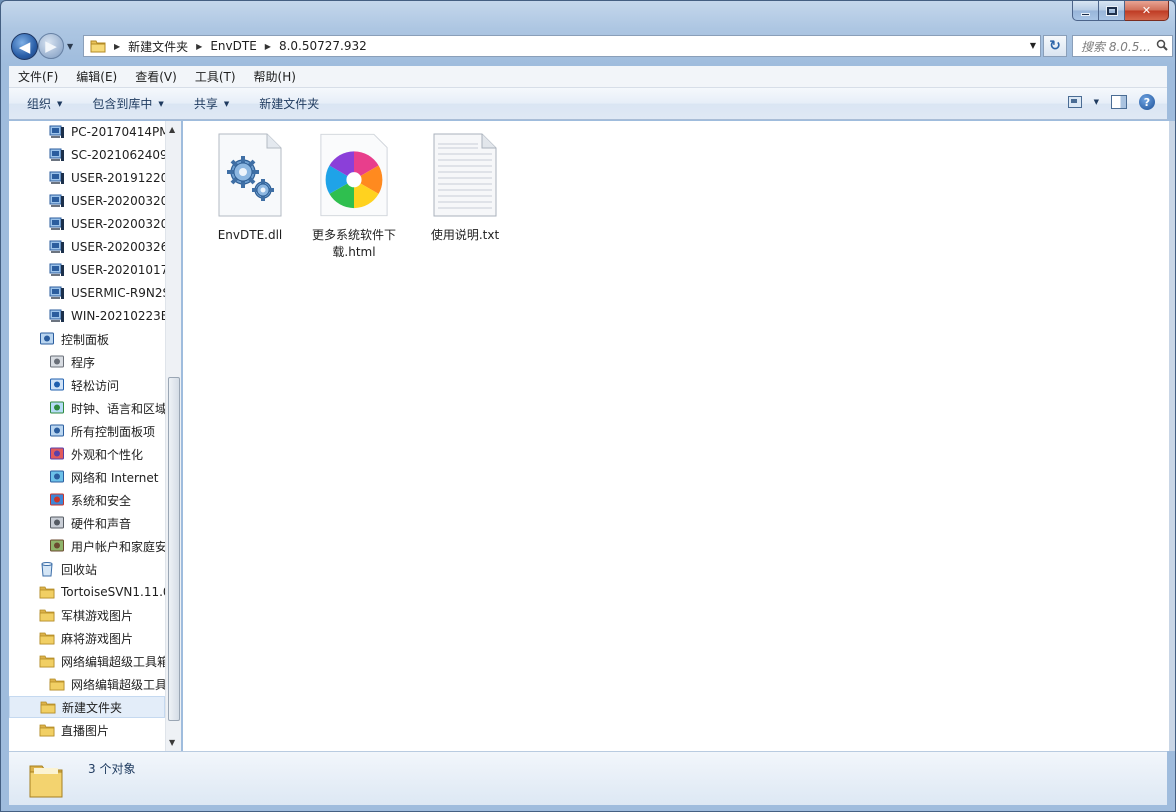 Image resolution: width=1176 pixels, height=812 pixels. What do you see at coordinates (156, 76) in the screenshot?
I see `menu-view: 查看(V)` at bounding box center [156, 76].